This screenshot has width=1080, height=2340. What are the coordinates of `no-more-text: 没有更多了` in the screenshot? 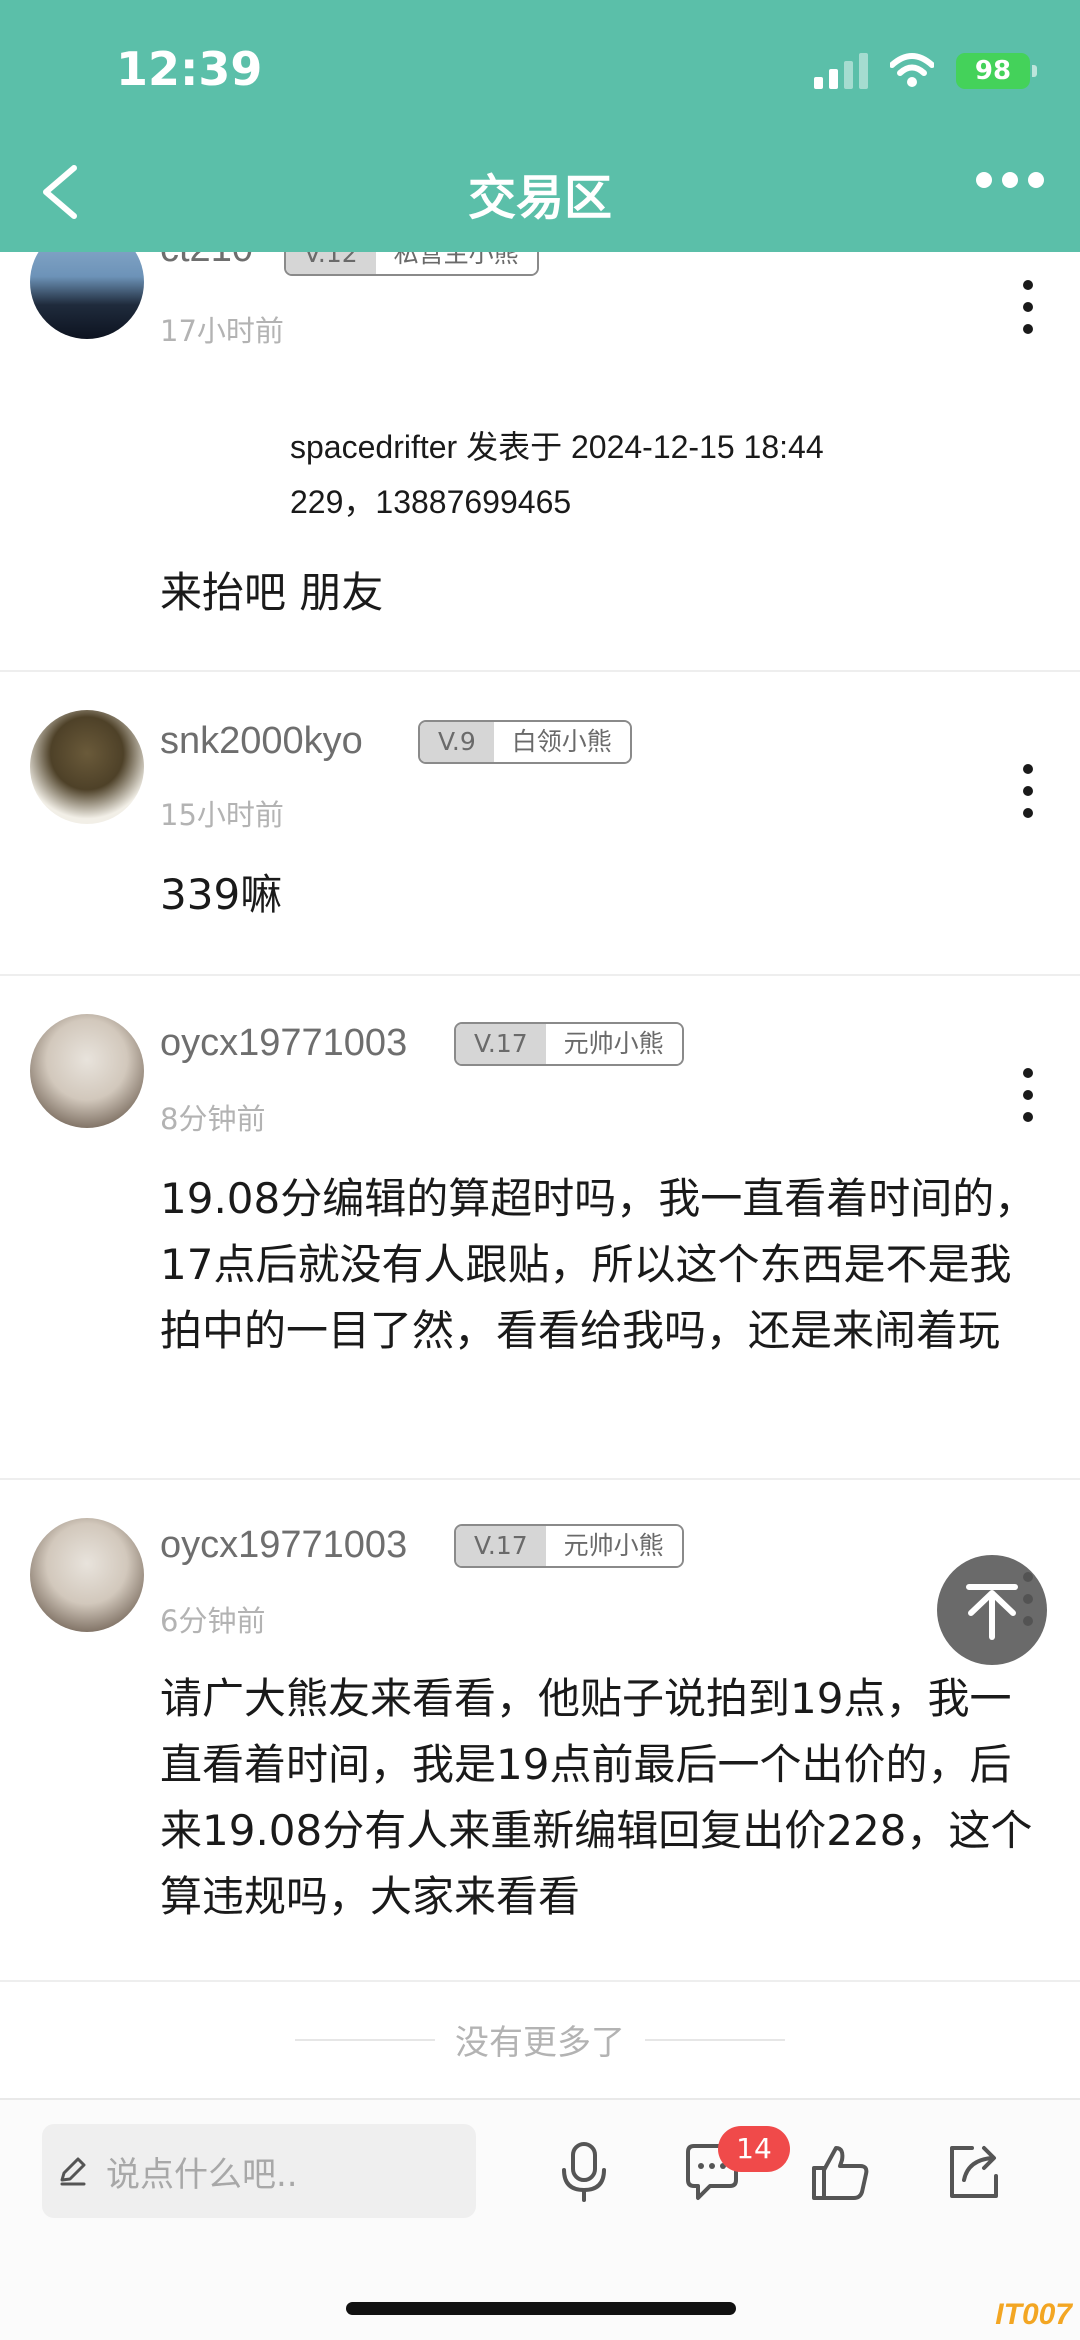 It's located at (540, 2043).